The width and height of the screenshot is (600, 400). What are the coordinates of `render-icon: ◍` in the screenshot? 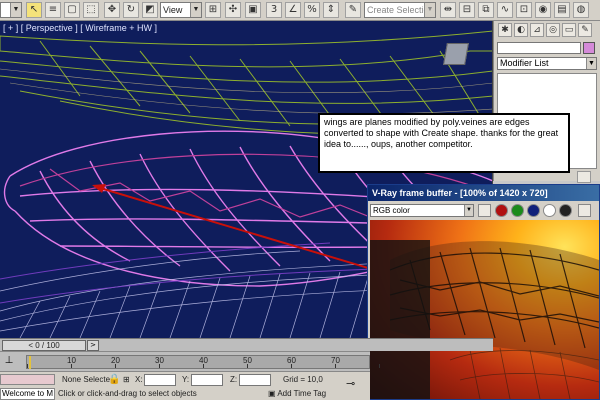 It's located at (581, 10).